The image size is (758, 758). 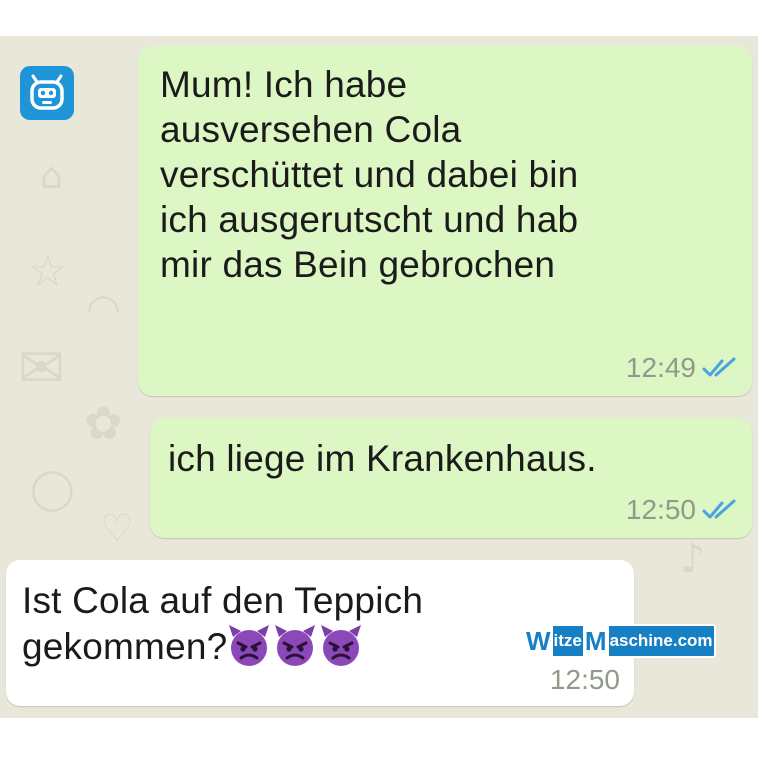 I want to click on doodle-flower-icon: ✿, so click(x=103, y=423).